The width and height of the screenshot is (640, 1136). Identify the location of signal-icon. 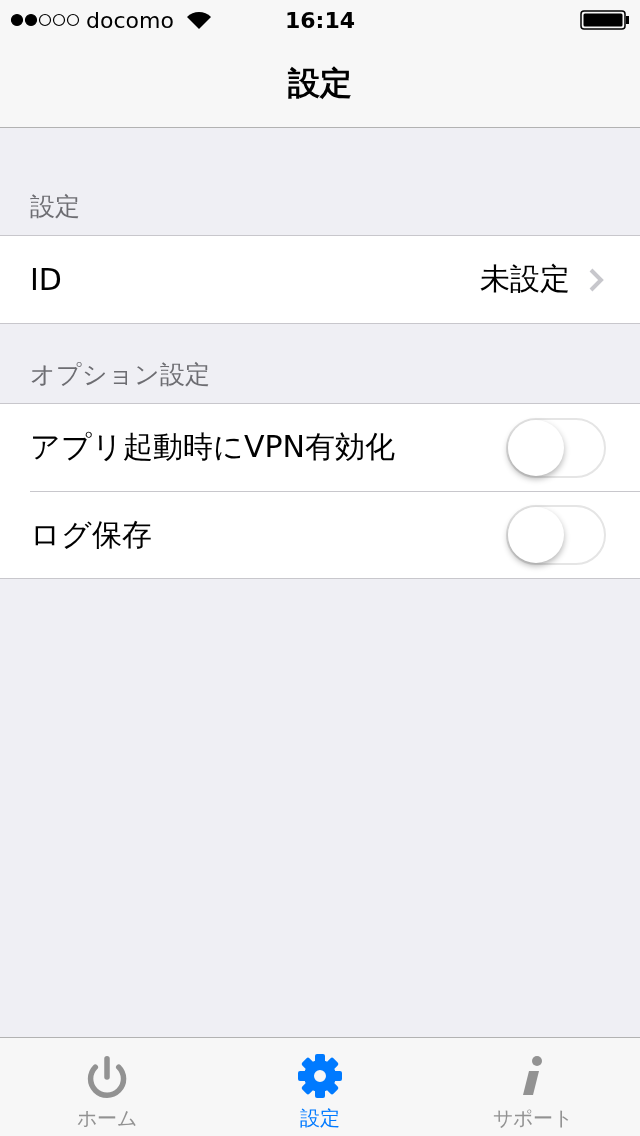
(45, 20).